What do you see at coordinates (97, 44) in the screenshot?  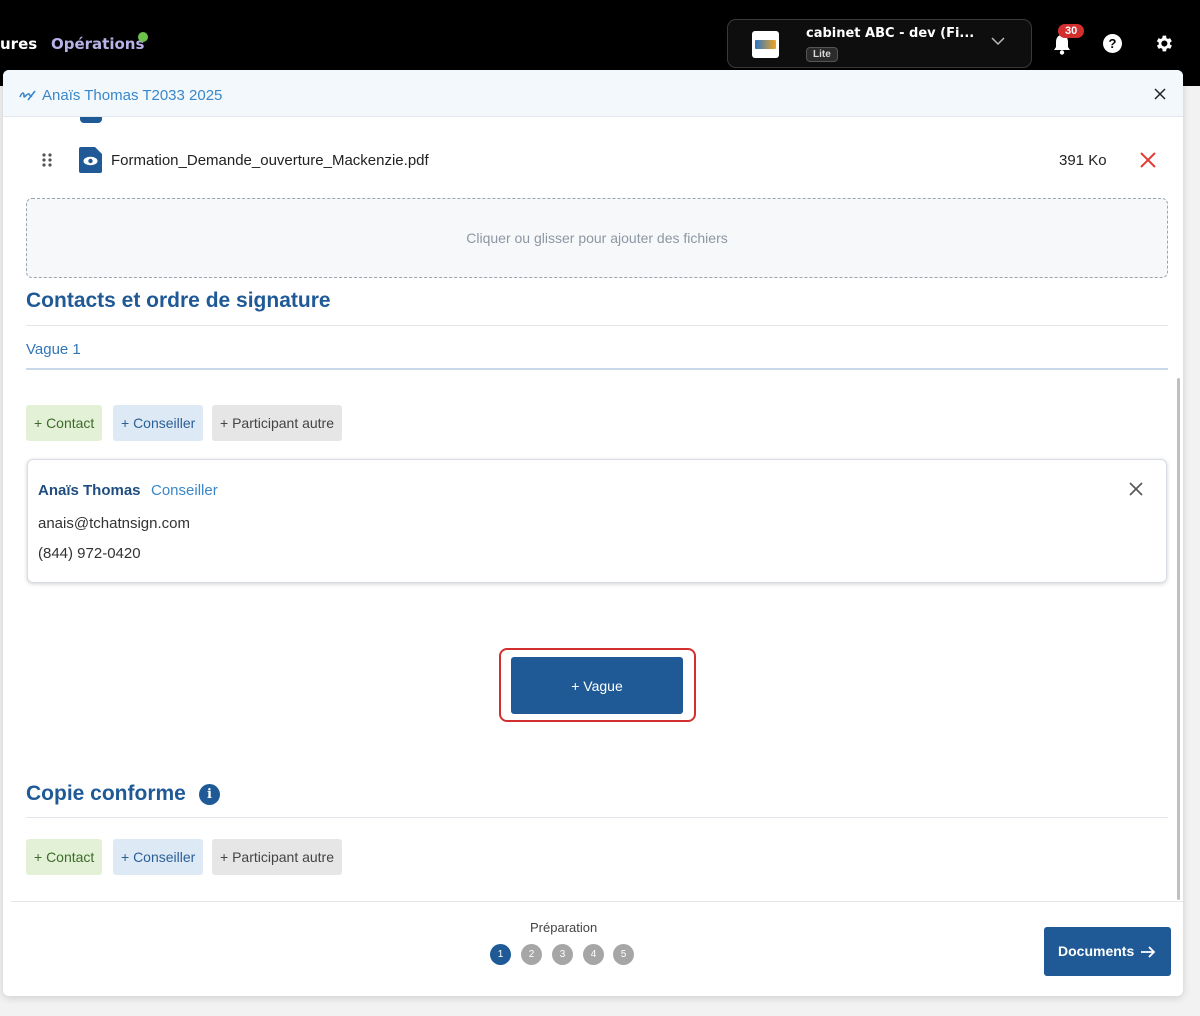 I see `nav-item-operations: Opérations` at bounding box center [97, 44].